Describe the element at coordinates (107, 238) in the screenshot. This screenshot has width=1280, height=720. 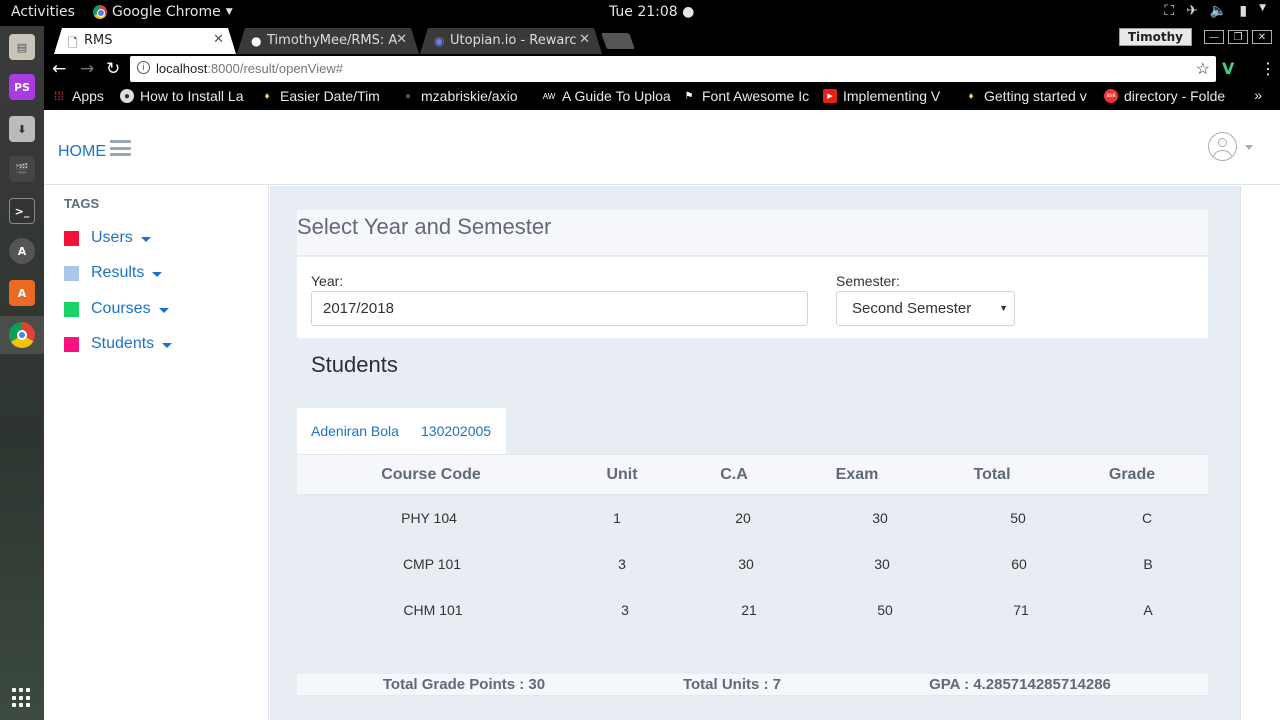
I see `sidebar-item-users: Users` at that location.